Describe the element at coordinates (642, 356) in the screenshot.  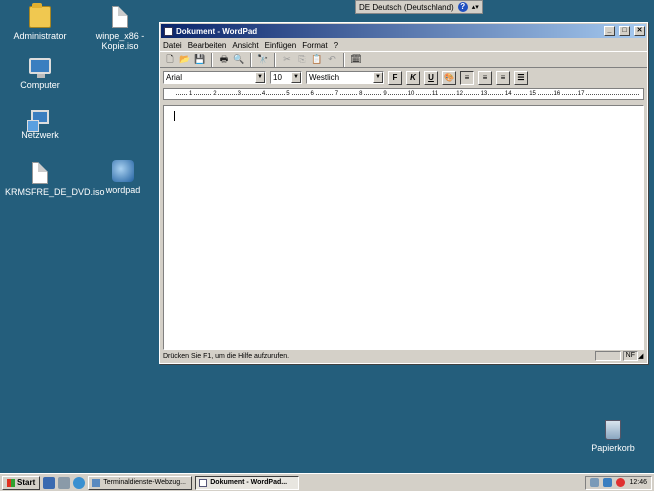
I see `resize-grip-icon: ◢` at that location.